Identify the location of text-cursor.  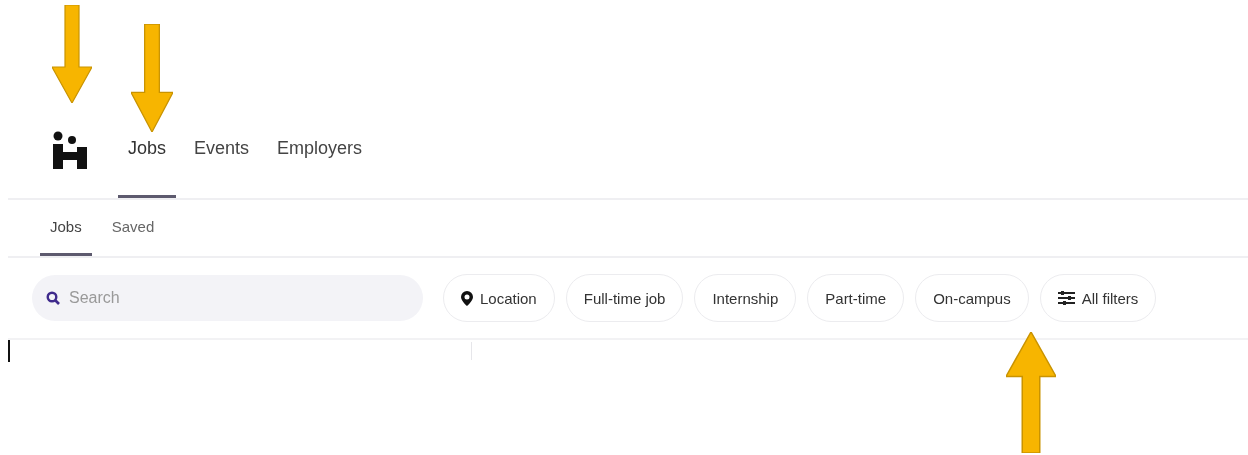
(9, 351).